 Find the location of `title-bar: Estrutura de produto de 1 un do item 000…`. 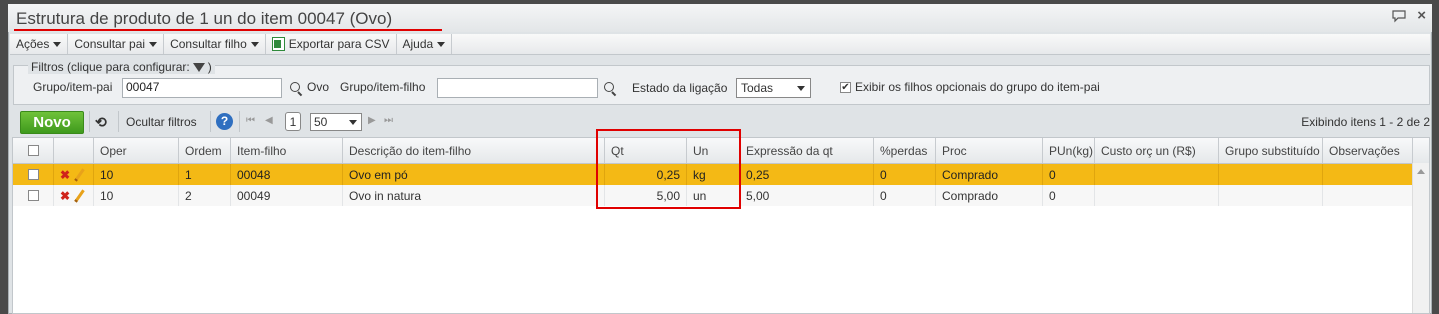

title-bar: Estrutura de produto de 1 un do item 000… is located at coordinates (720, 18).